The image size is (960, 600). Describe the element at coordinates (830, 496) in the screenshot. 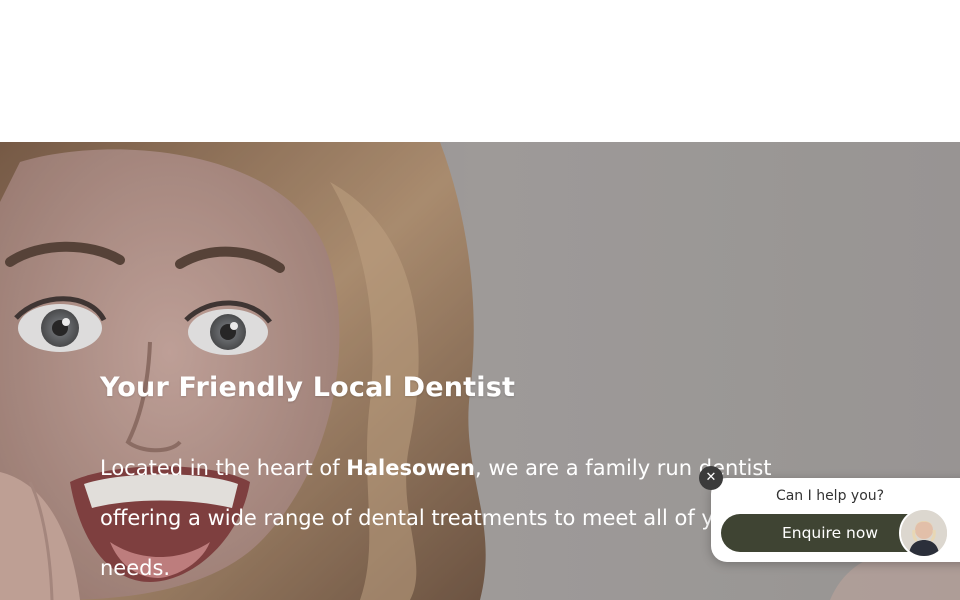

I see `chat-prompt: Can I help you?` at that location.